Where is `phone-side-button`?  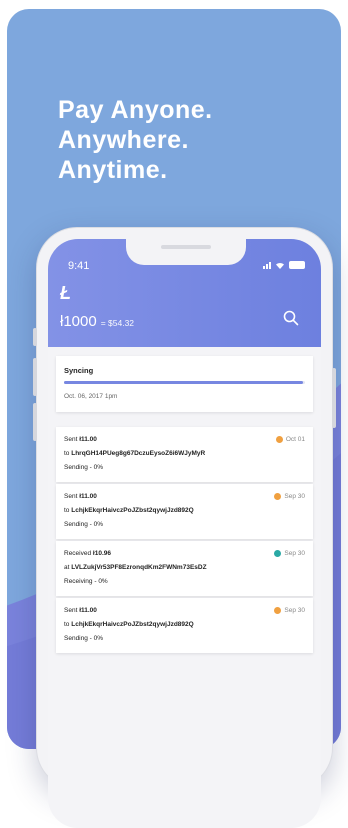 phone-side-button is located at coordinates (35, 337).